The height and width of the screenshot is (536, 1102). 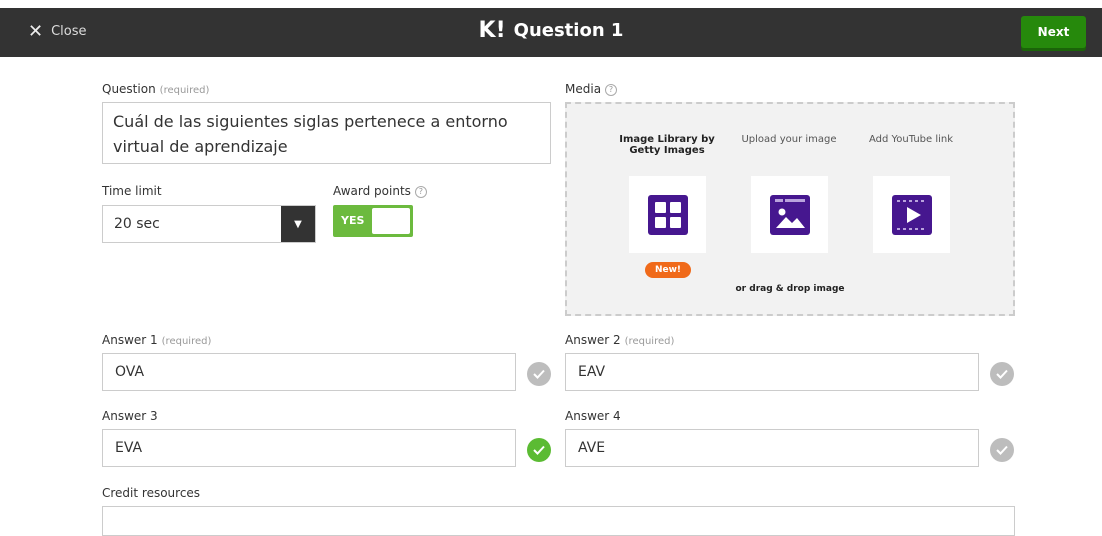 What do you see at coordinates (130, 340) in the screenshot?
I see `answer-label-text: Answer 1` at bounding box center [130, 340].